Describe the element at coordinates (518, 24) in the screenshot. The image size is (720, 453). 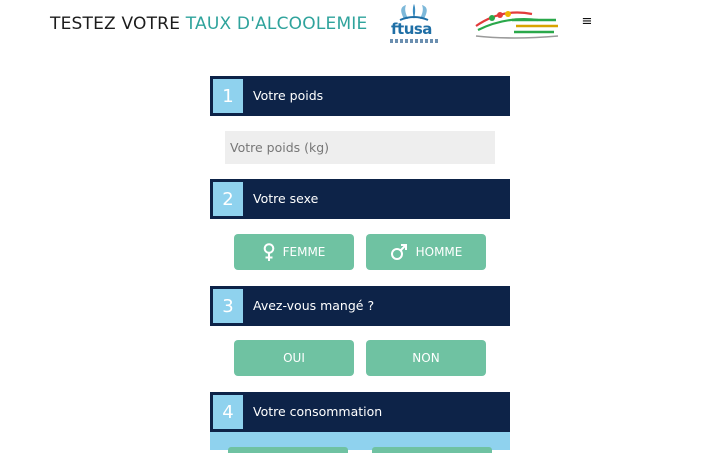
I see `onsr-logo` at that location.